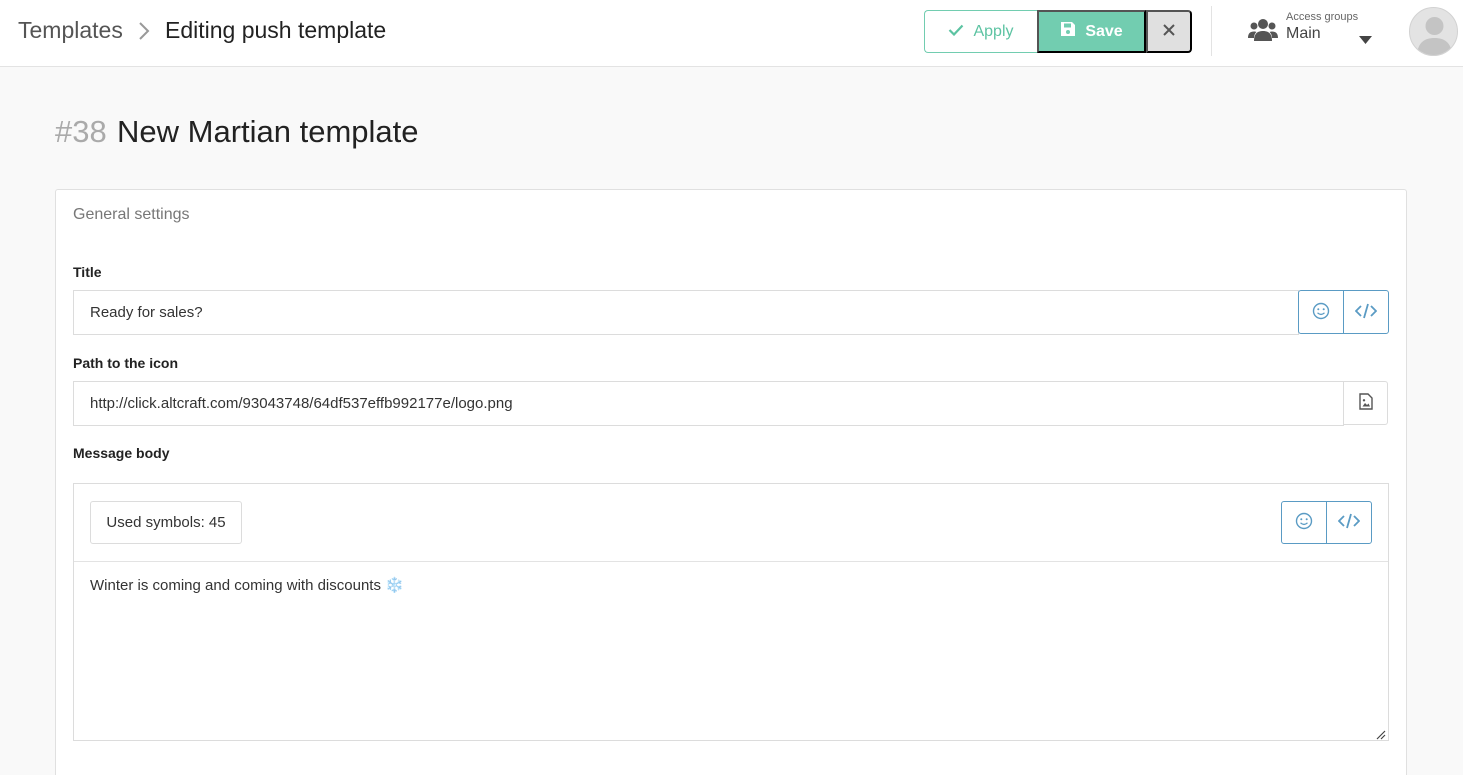 Image resolution: width=1463 pixels, height=775 pixels. What do you see at coordinates (1263, 32) in the screenshot?
I see `users-icon` at bounding box center [1263, 32].